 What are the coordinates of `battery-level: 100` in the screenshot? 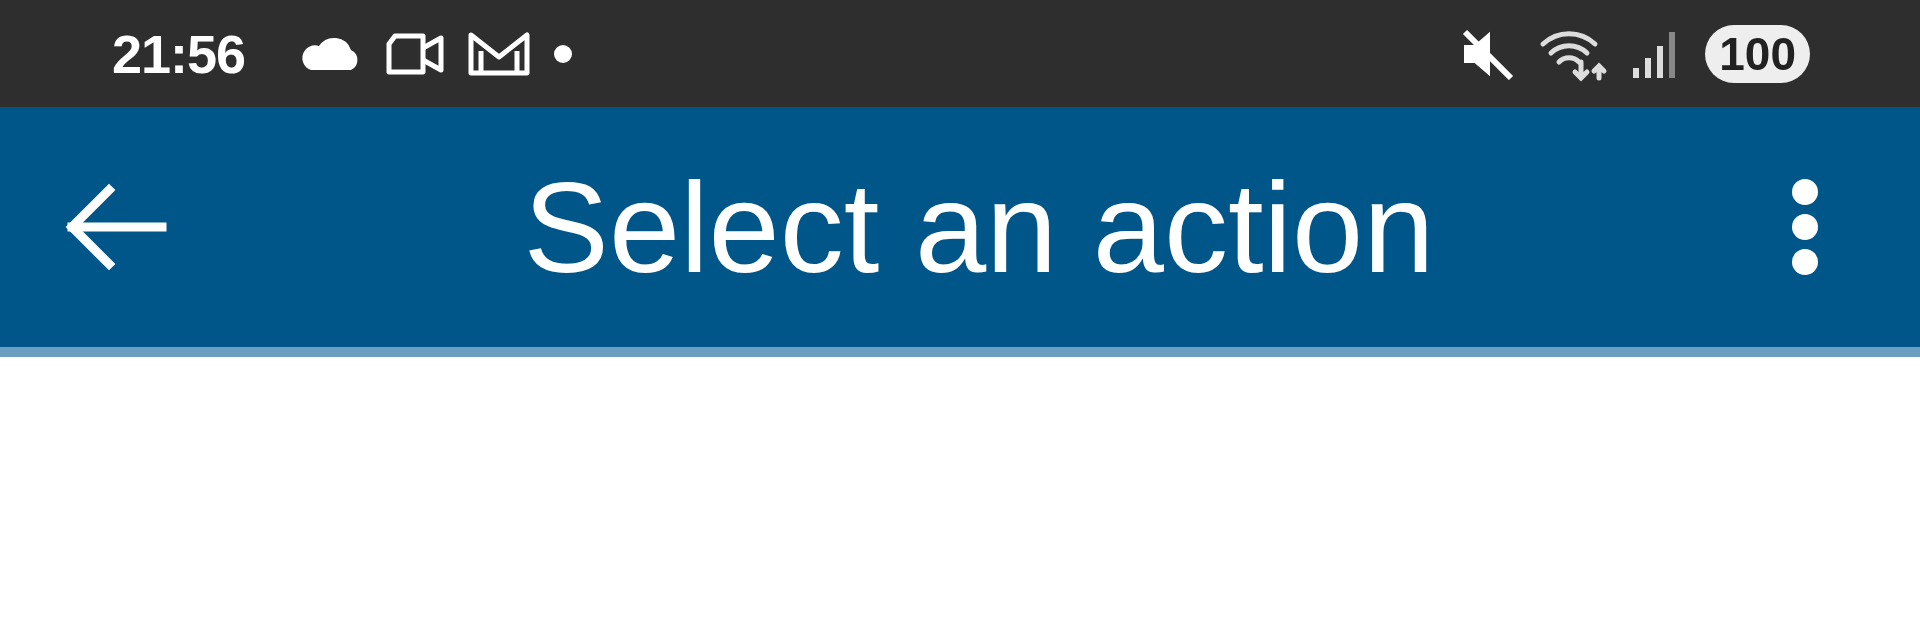 It's located at (1757, 53).